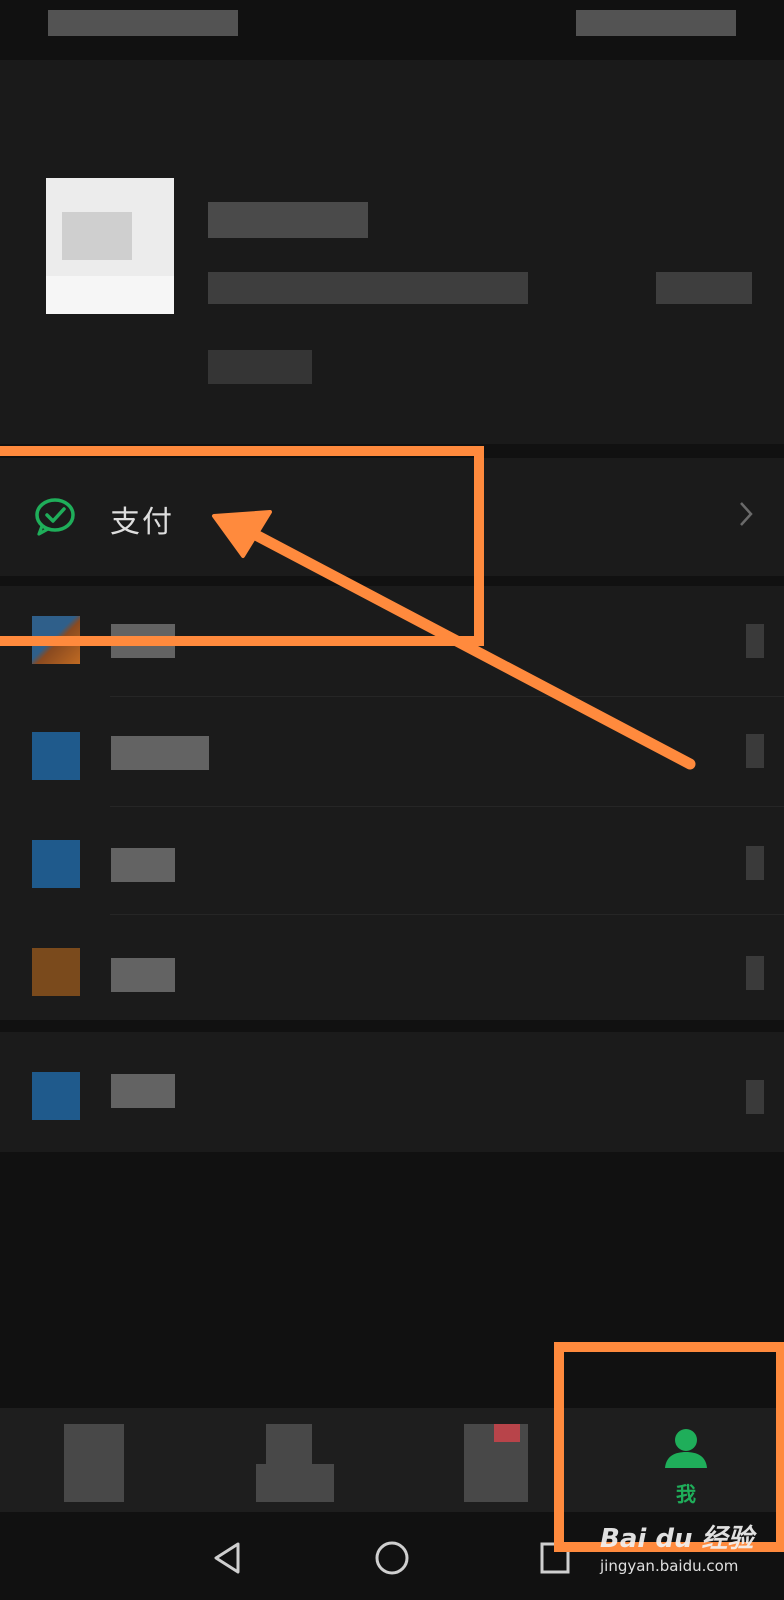 This screenshot has height=1600, width=784. I want to click on watermark-url: jingyan.baidu.com, so click(669, 1566).